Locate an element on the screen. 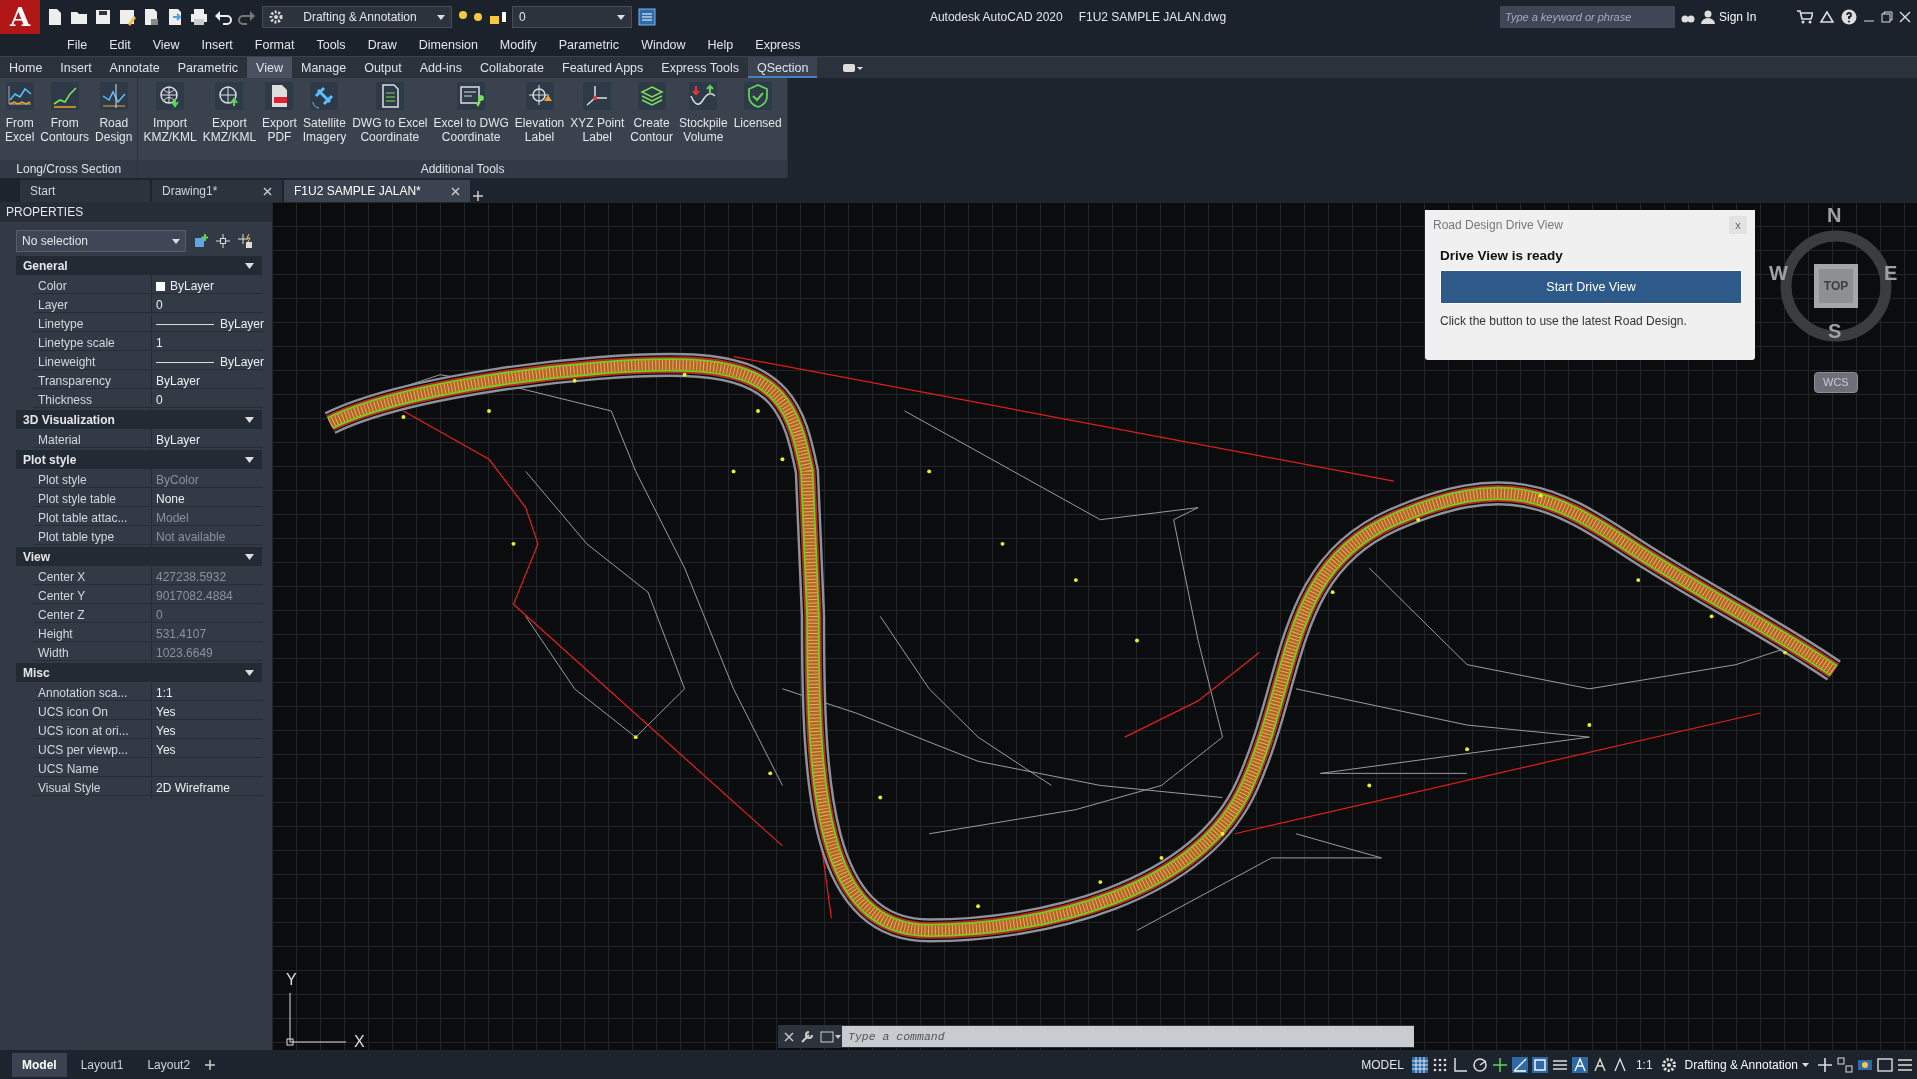 Image resolution: width=1917 pixels, height=1079 pixels. quick-select-icon is located at coordinates (201, 241).